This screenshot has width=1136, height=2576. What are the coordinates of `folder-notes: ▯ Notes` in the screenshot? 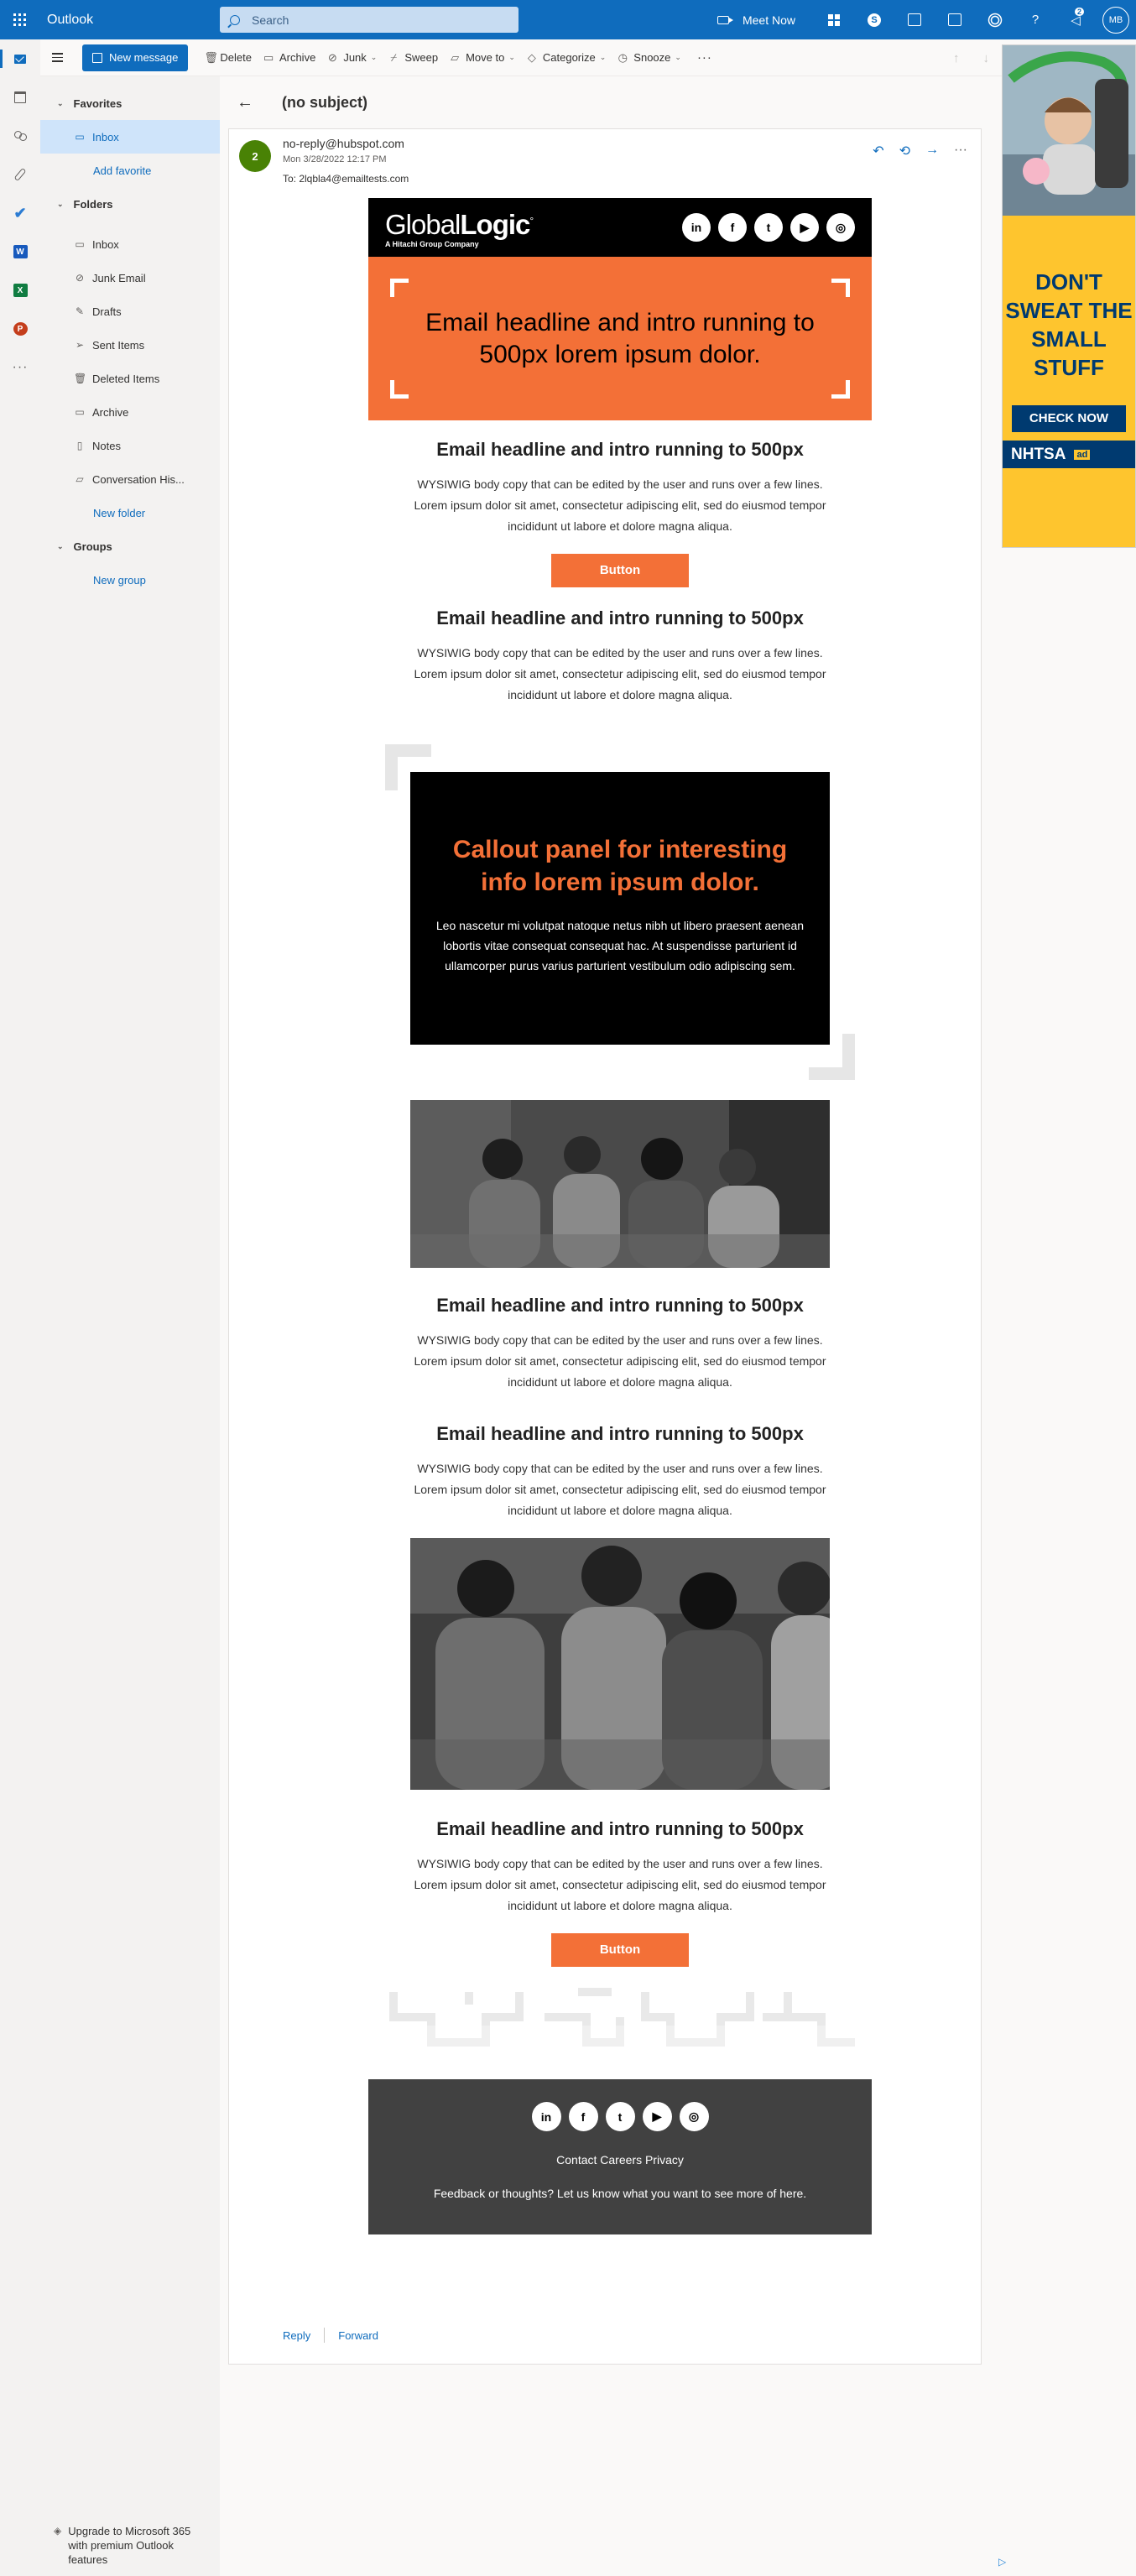 It's located at (130, 445).